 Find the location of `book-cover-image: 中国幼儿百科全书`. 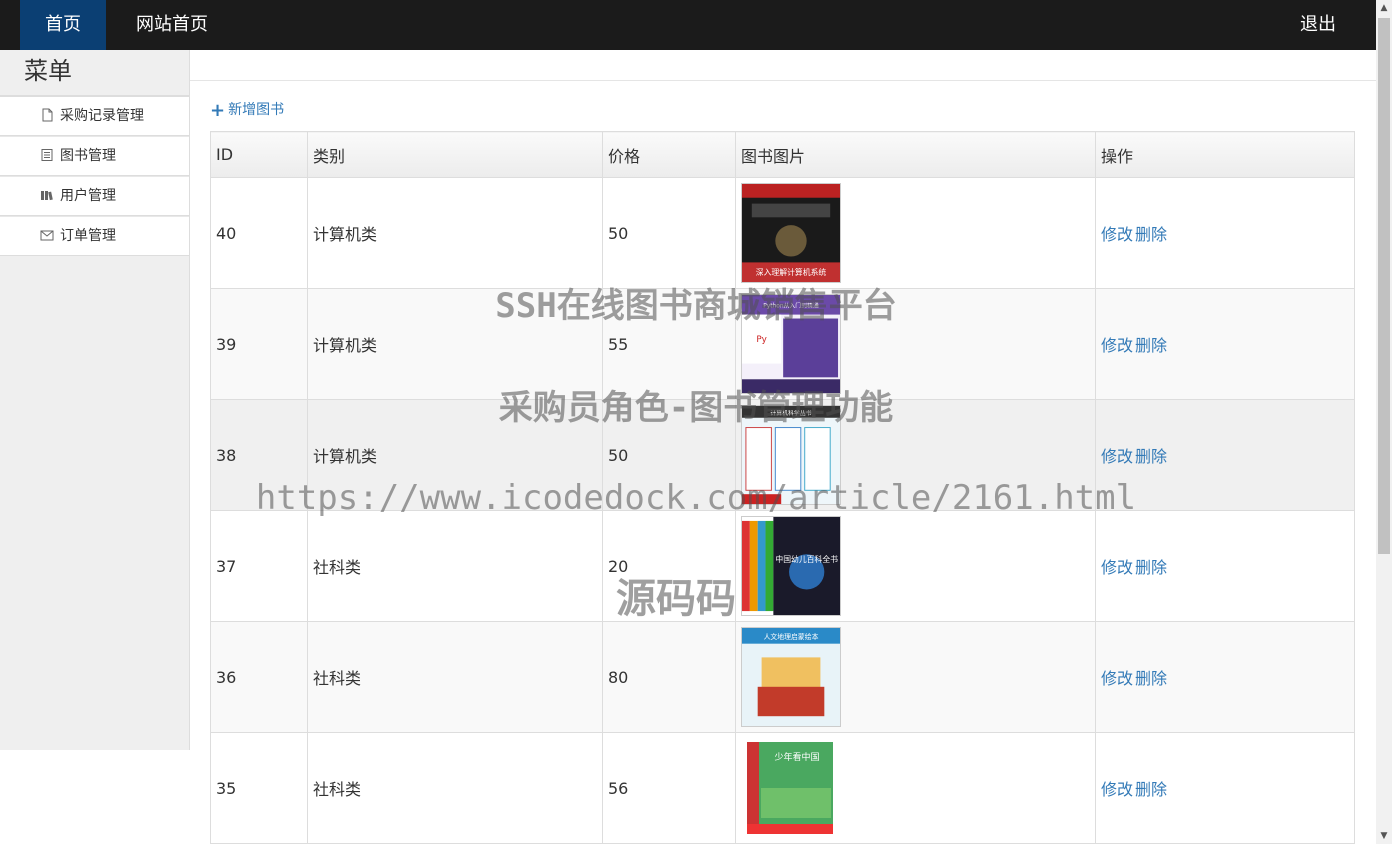

book-cover-image: 中国幼儿百科全书 is located at coordinates (791, 566).